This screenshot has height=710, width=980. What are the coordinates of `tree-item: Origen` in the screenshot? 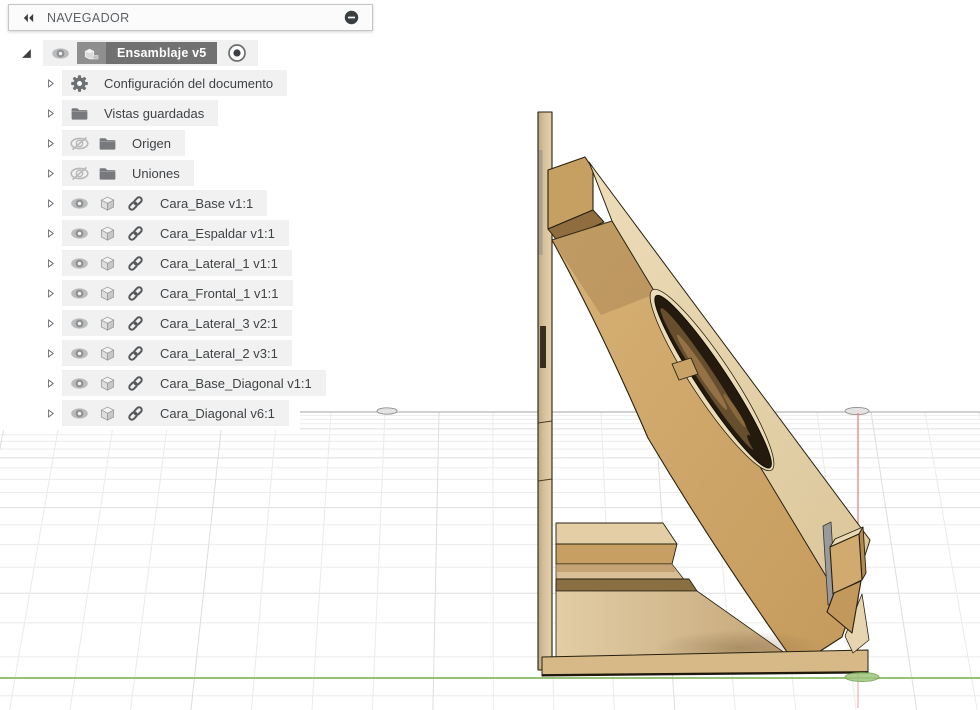 It's located at (124, 143).